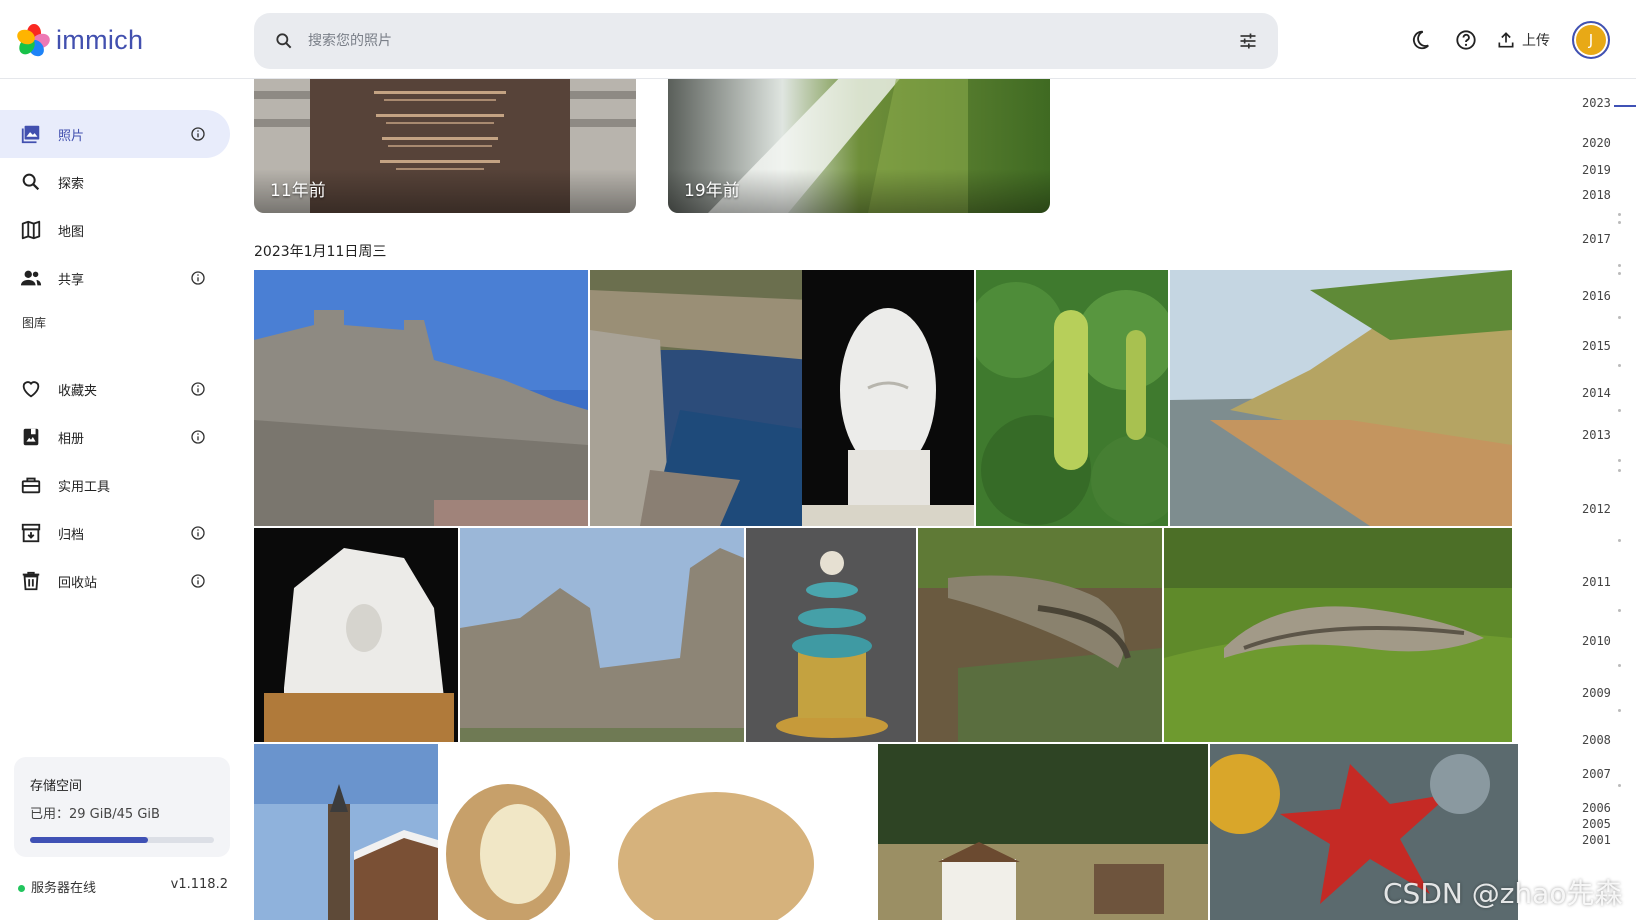 This screenshot has width=1636, height=920. Describe the element at coordinates (71, 535) in the screenshot. I see `sidebar-item-label: 归档` at that location.